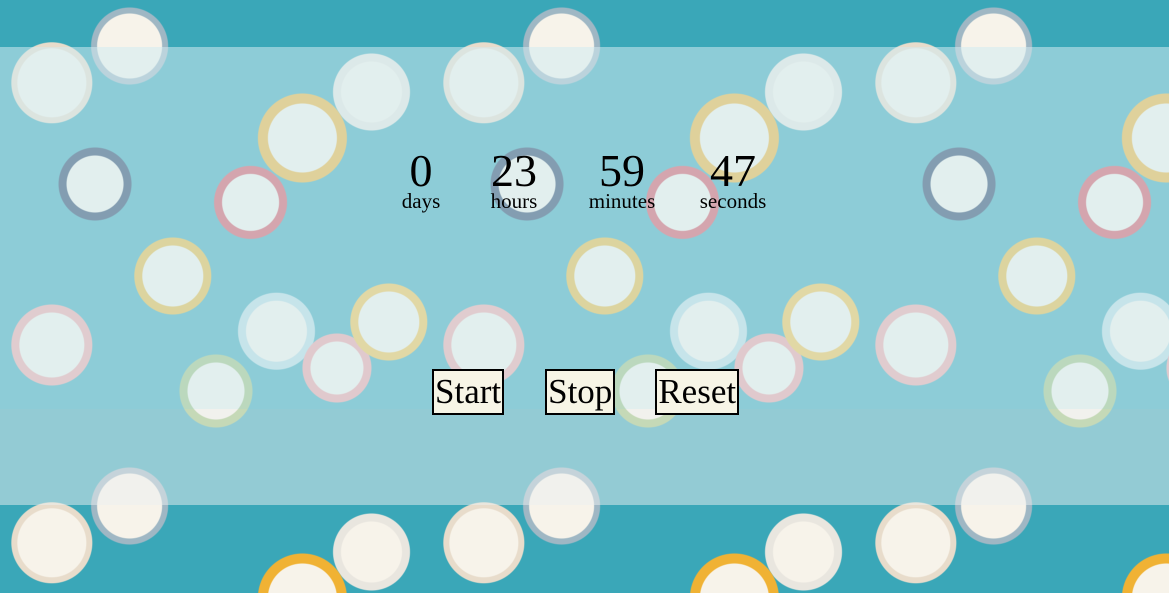 Image resolution: width=1169 pixels, height=593 pixels. I want to click on minutes-unit: 59 minutes, so click(622, 179).